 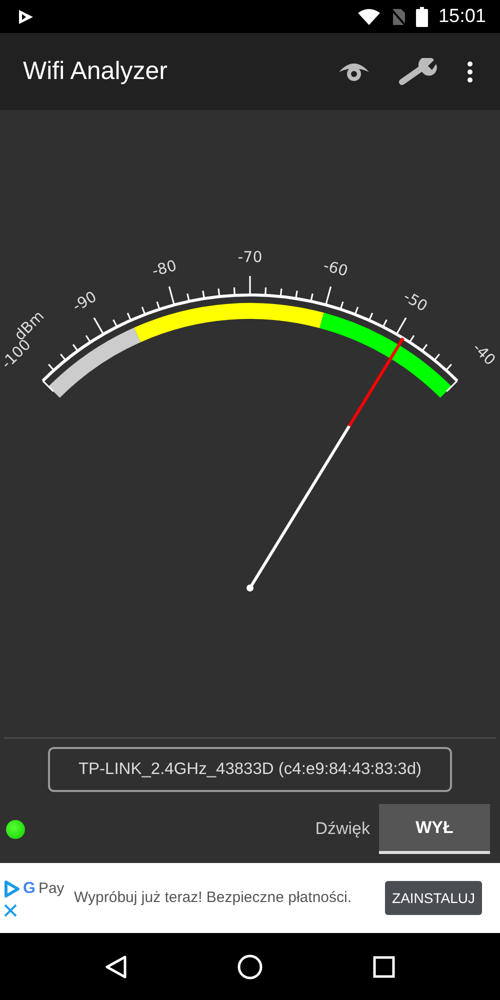 What do you see at coordinates (422, 16) in the screenshot?
I see `battery-icon` at bounding box center [422, 16].